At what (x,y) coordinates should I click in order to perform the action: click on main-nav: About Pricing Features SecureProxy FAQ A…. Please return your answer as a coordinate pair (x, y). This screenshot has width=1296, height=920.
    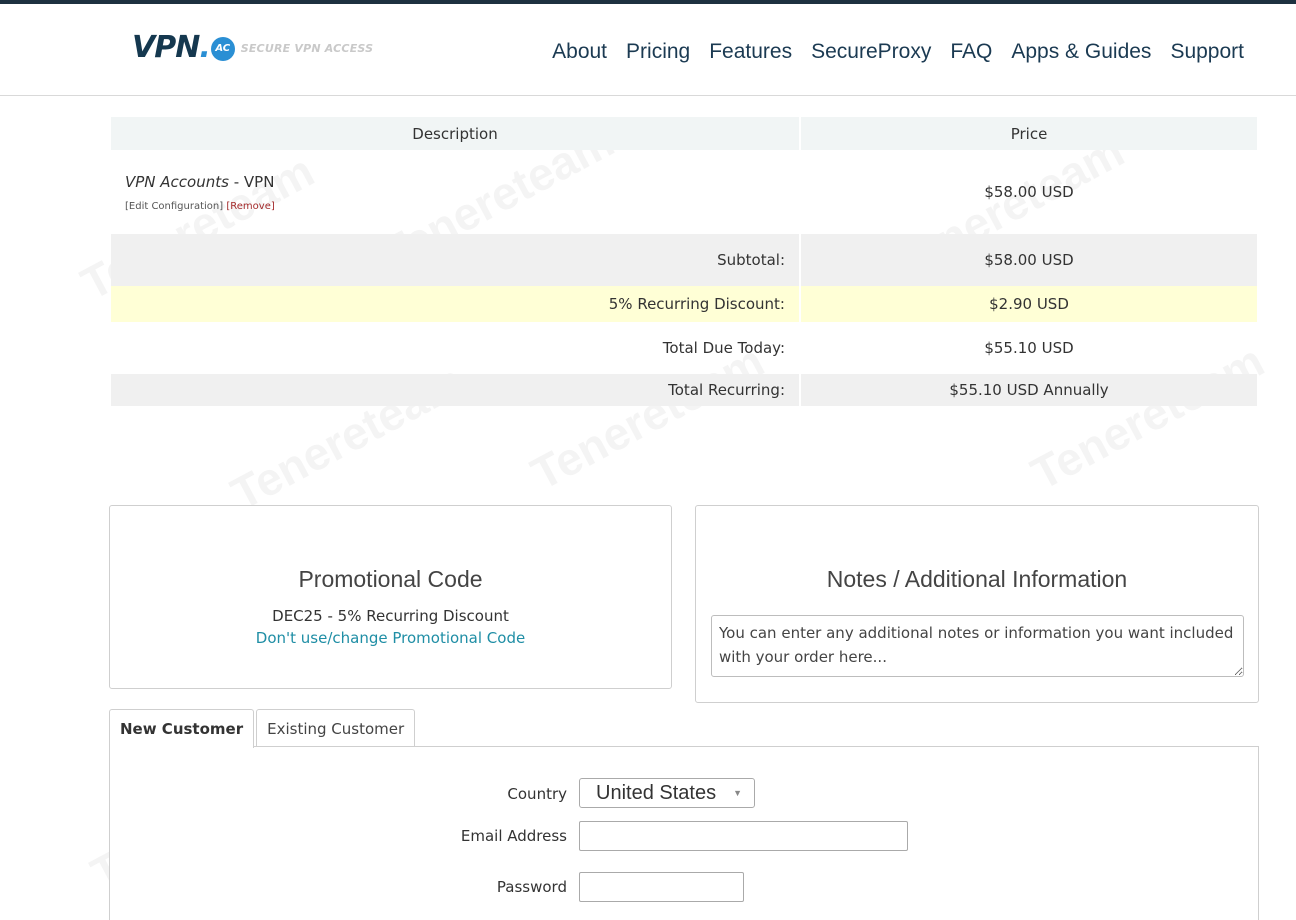
    Looking at the image, I should click on (888, 52).